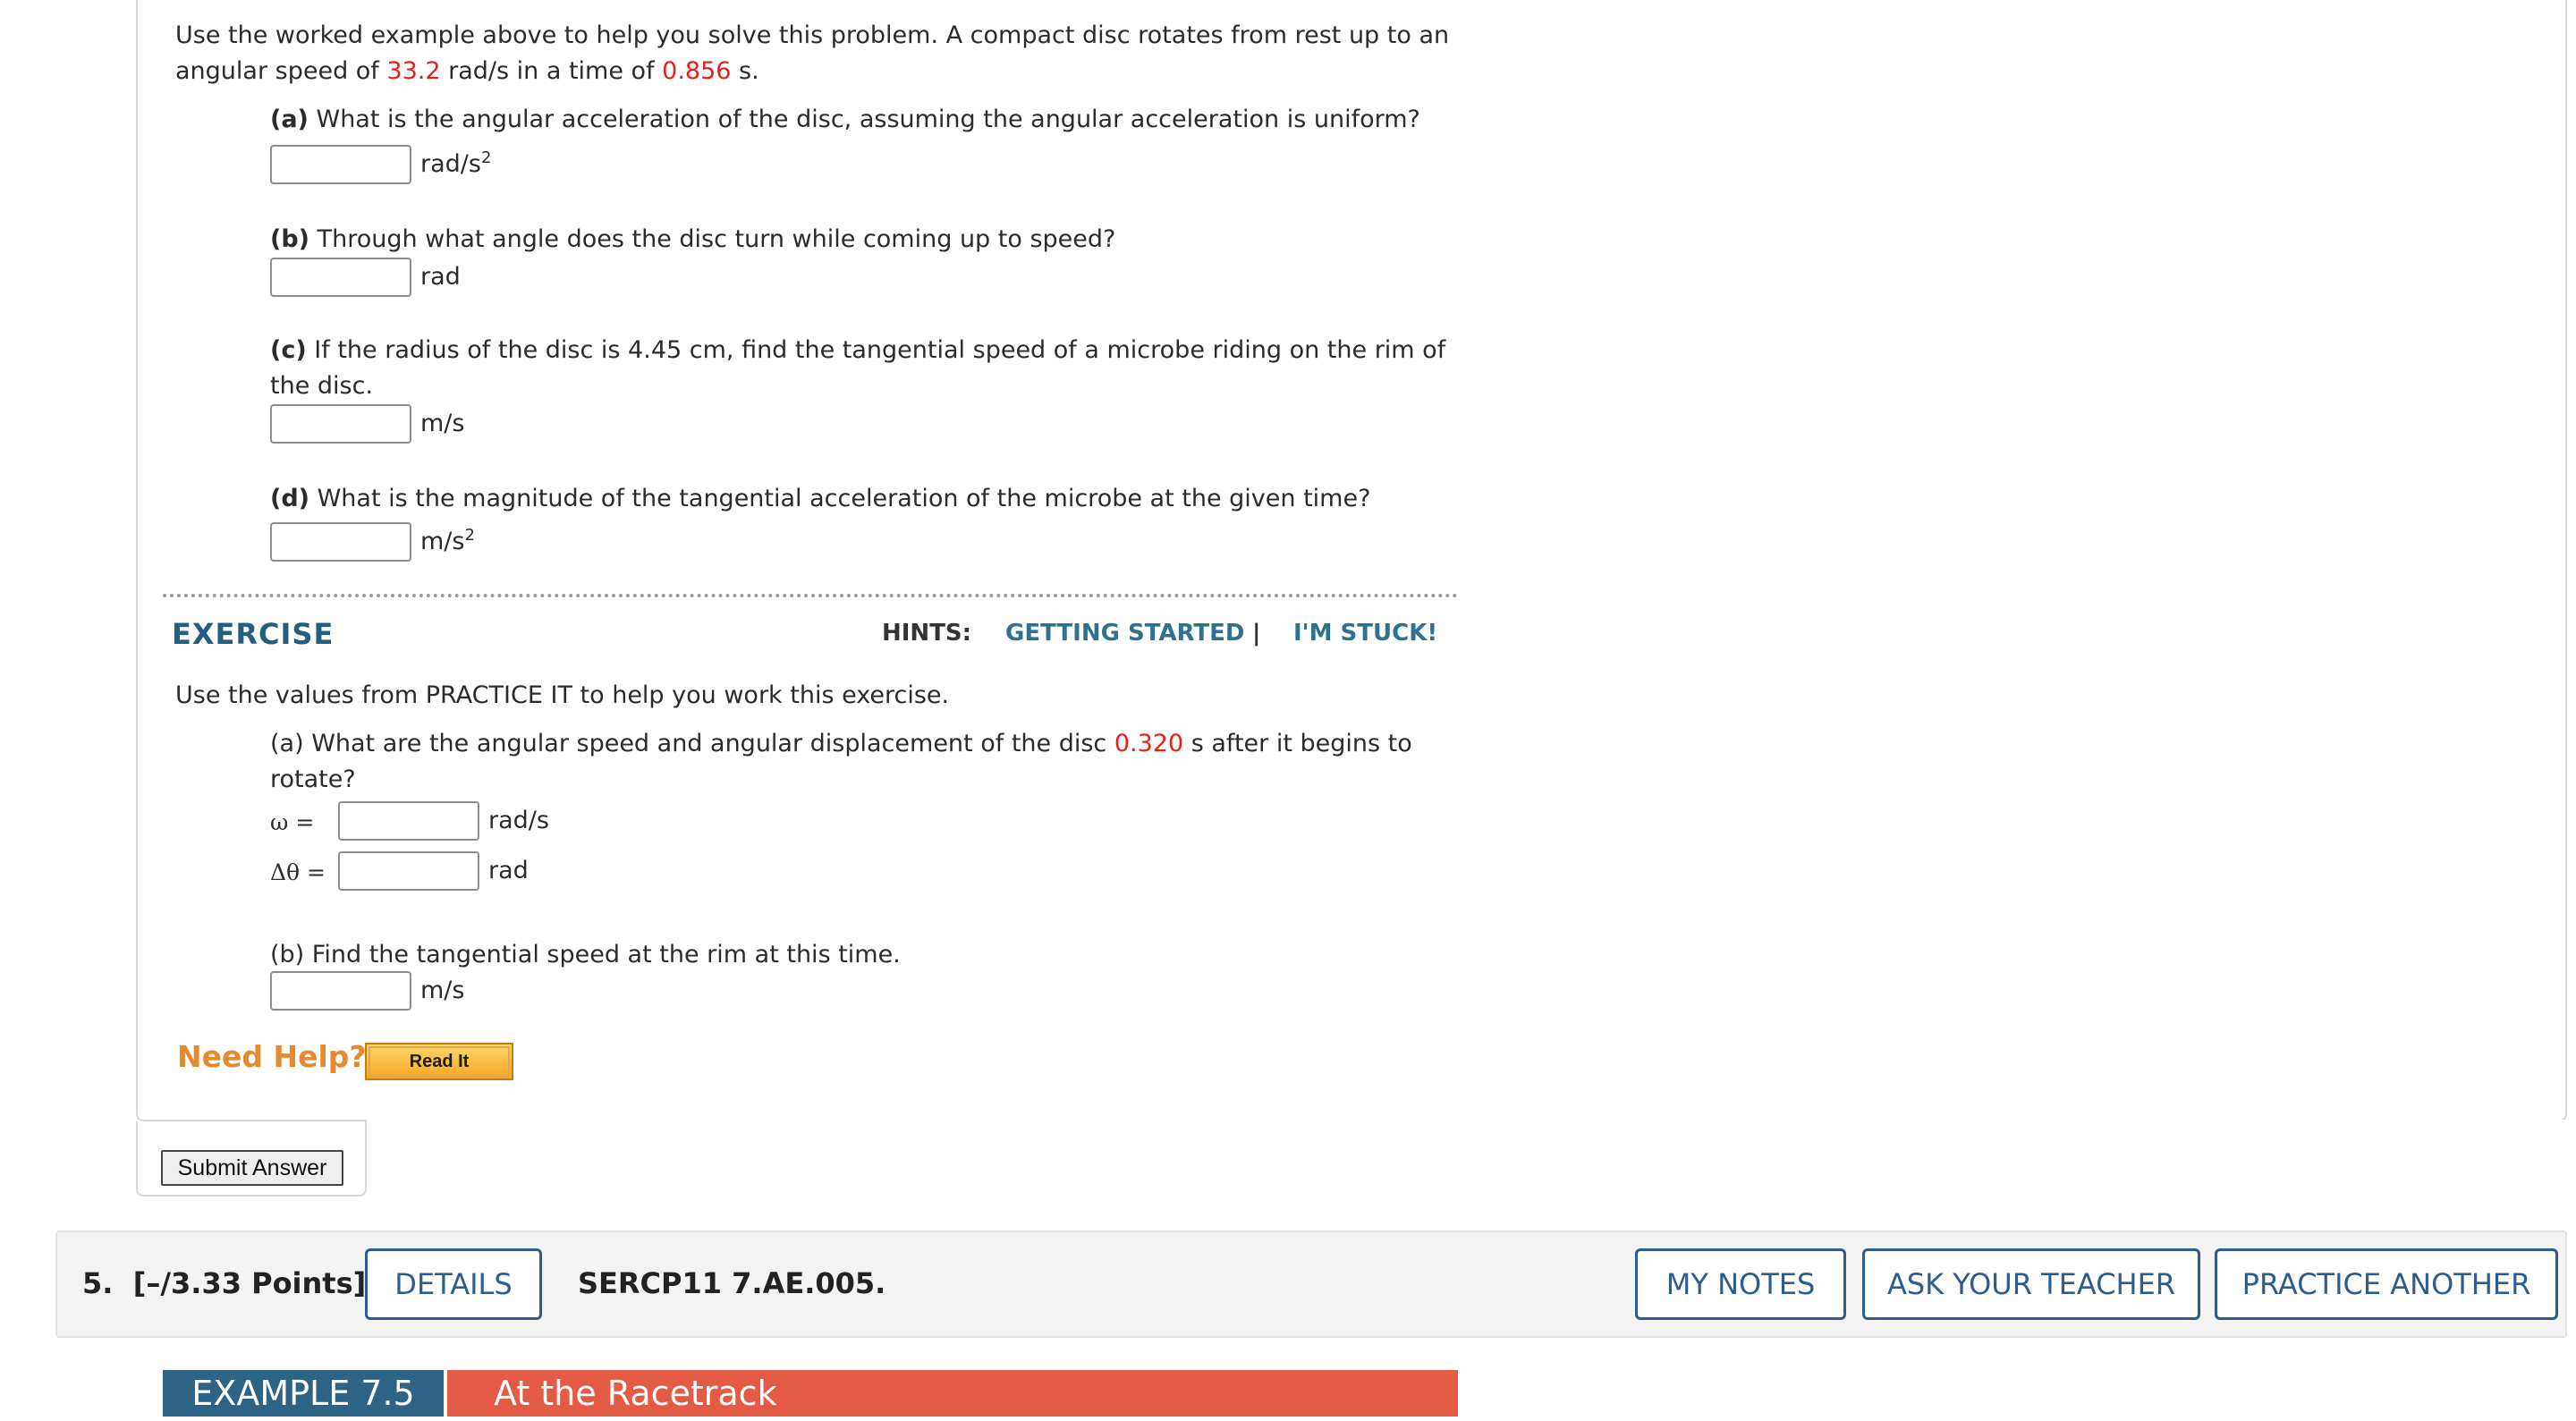 The image size is (2576, 1421). Describe the element at coordinates (442, 423) in the screenshot. I see `part-c-unit: m/s` at that location.